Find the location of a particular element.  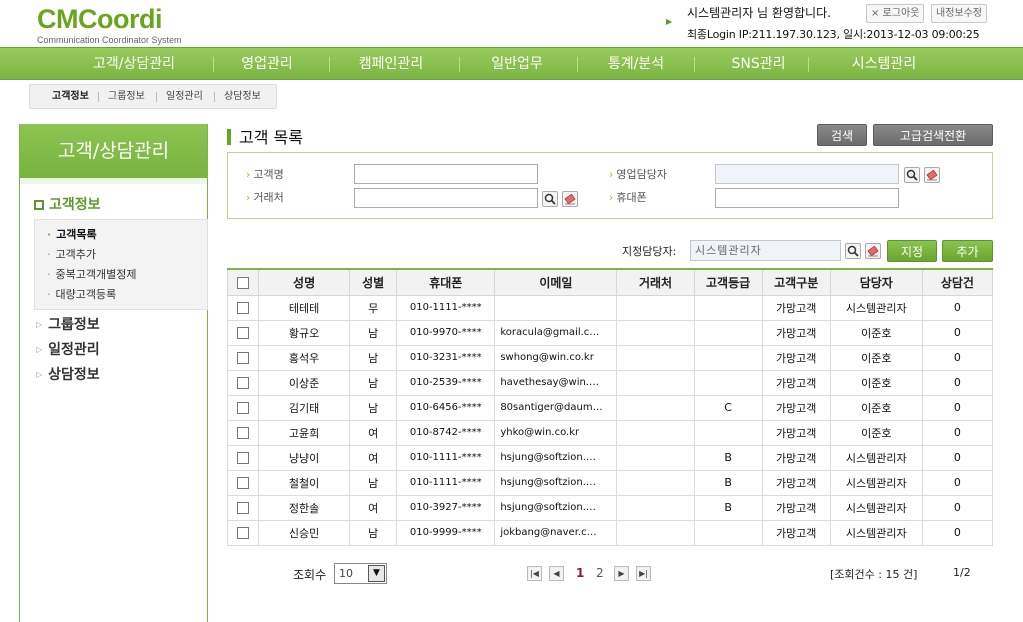

col-name: 성명 is located at coordinates (304, 282).